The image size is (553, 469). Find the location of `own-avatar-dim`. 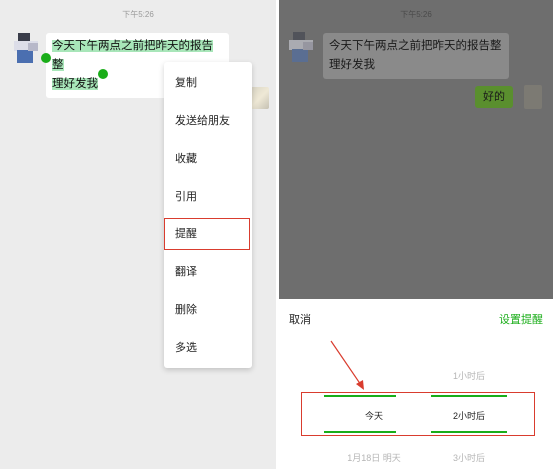

own-avatar-dim is located at coordinates (533, 97).